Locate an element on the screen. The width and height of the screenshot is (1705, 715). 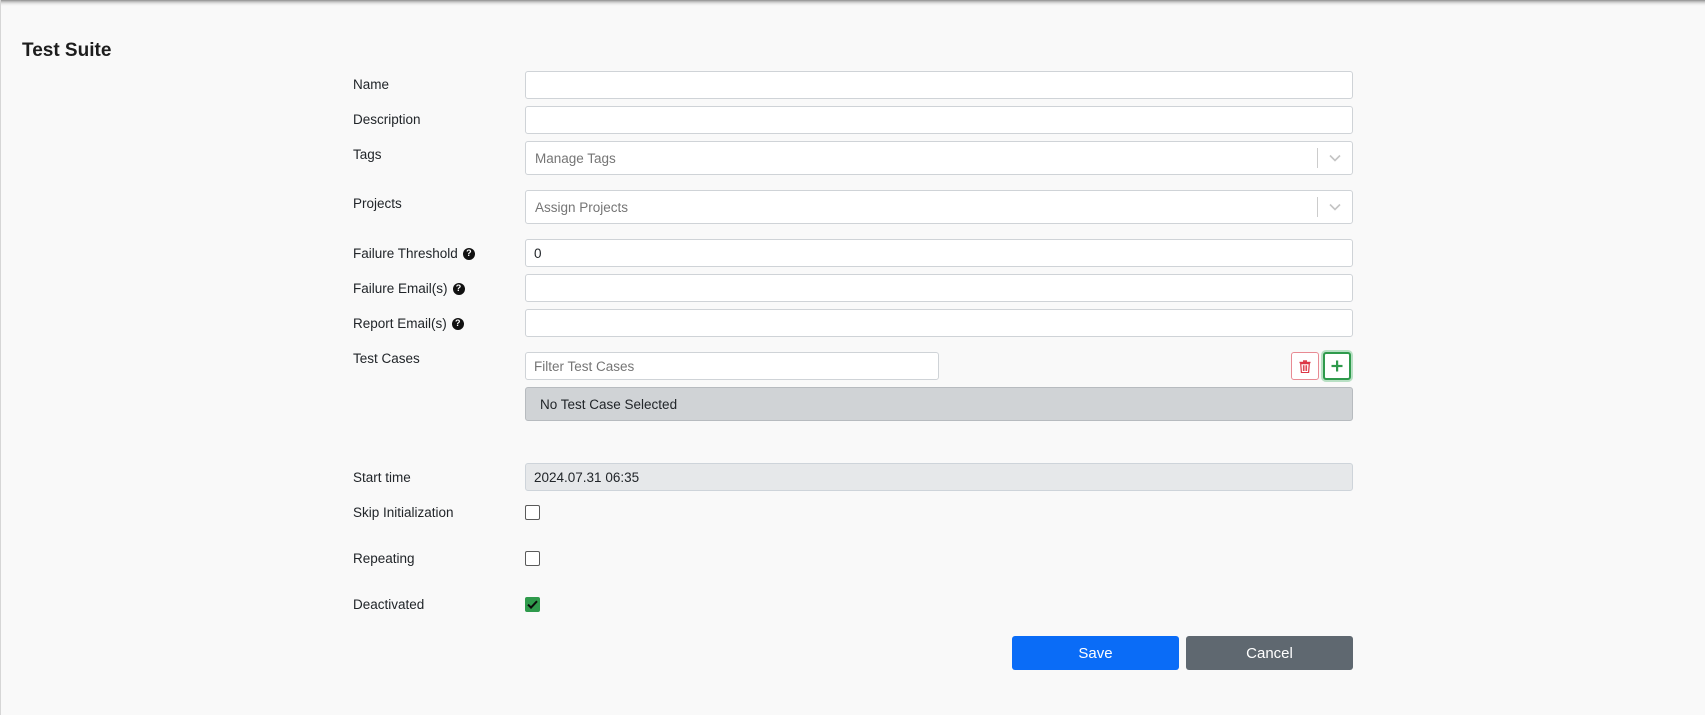
name-label-text: Name is located at coordinates (371, 84).